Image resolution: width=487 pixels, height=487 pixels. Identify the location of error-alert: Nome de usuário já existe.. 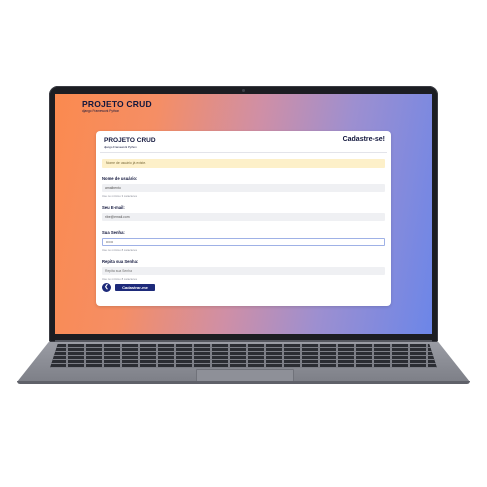
(243, 163).